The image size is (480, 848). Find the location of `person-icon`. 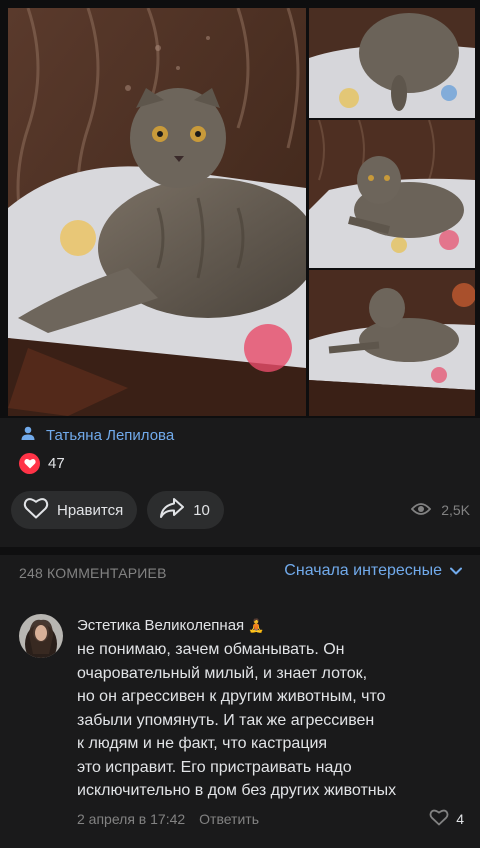

person-icon is located at coordinates (28, 435).